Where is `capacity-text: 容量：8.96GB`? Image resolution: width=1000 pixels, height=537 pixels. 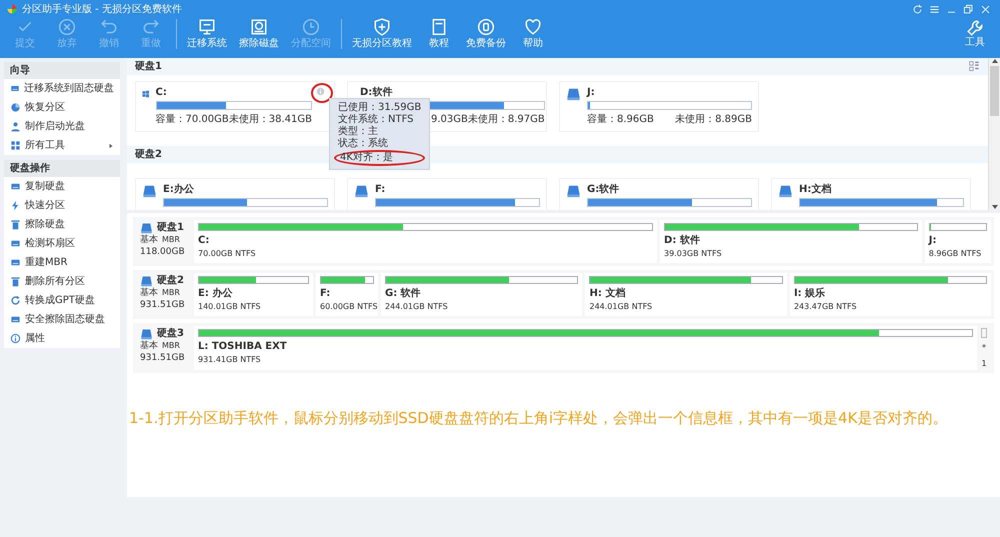 capacity-text: 容量：8.96GB is located at coordinates (620, 119).